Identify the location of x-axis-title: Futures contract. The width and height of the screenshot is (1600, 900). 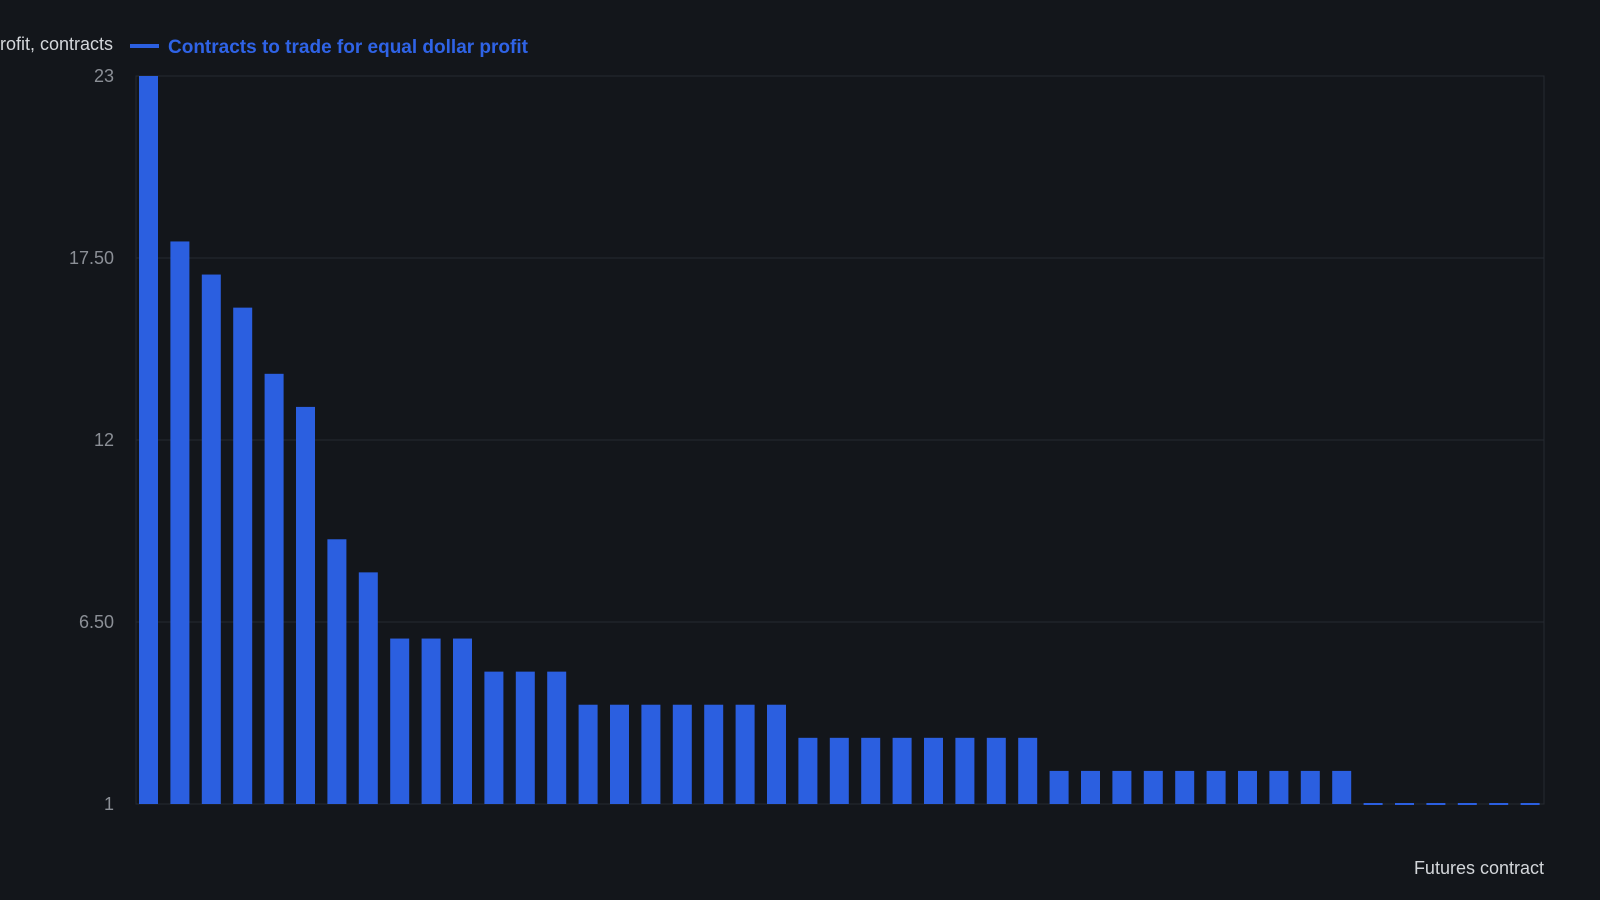
(1479, 868).